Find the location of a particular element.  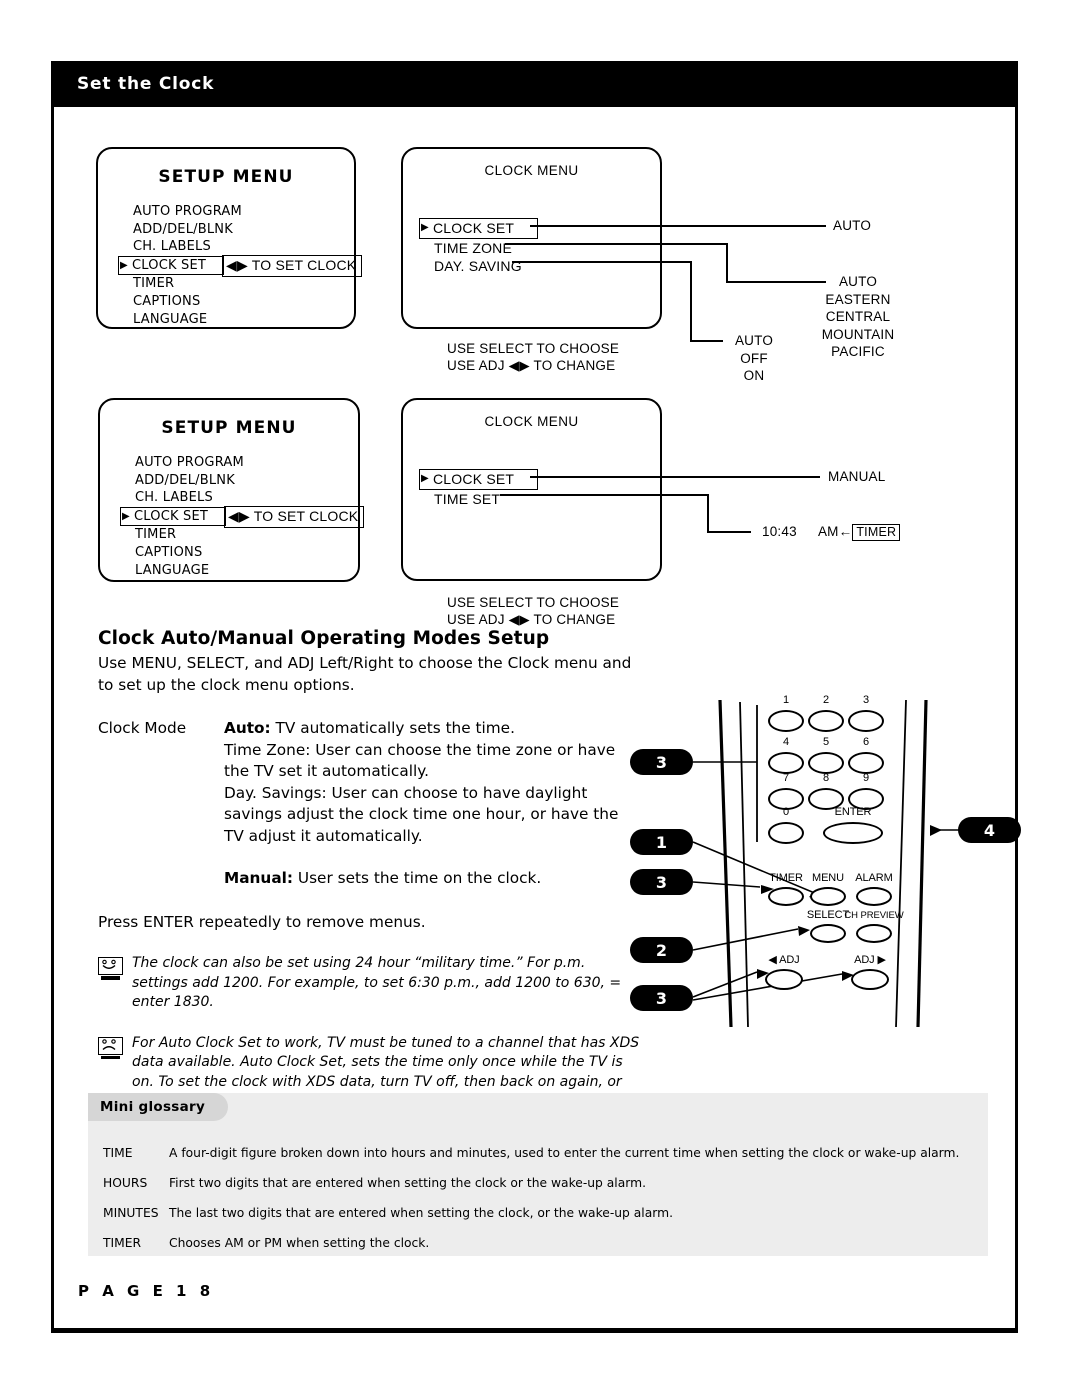

connector-clock-set is located at coordinates (678, 226).